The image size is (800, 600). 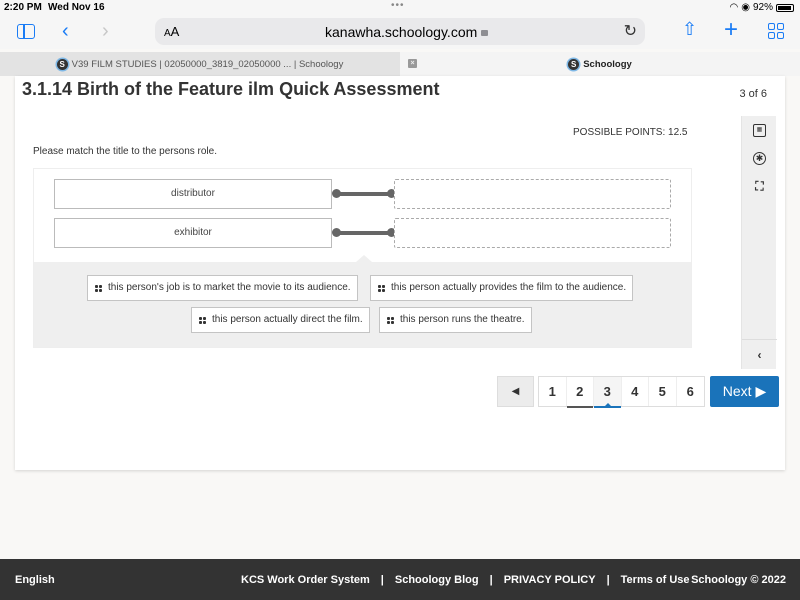 What do you see at coordinates (105, 31) in the screenshot?
I see `forward-icon: ›` at bounding box center [105, 31].